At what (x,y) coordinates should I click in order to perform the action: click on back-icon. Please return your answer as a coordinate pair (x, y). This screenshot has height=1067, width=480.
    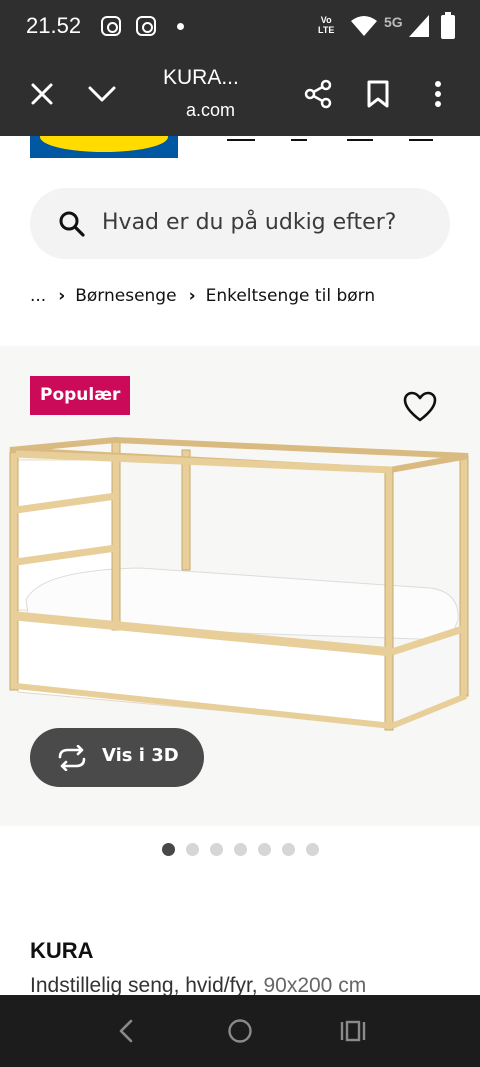
    Looking at the image, I should click on (126, 1031).